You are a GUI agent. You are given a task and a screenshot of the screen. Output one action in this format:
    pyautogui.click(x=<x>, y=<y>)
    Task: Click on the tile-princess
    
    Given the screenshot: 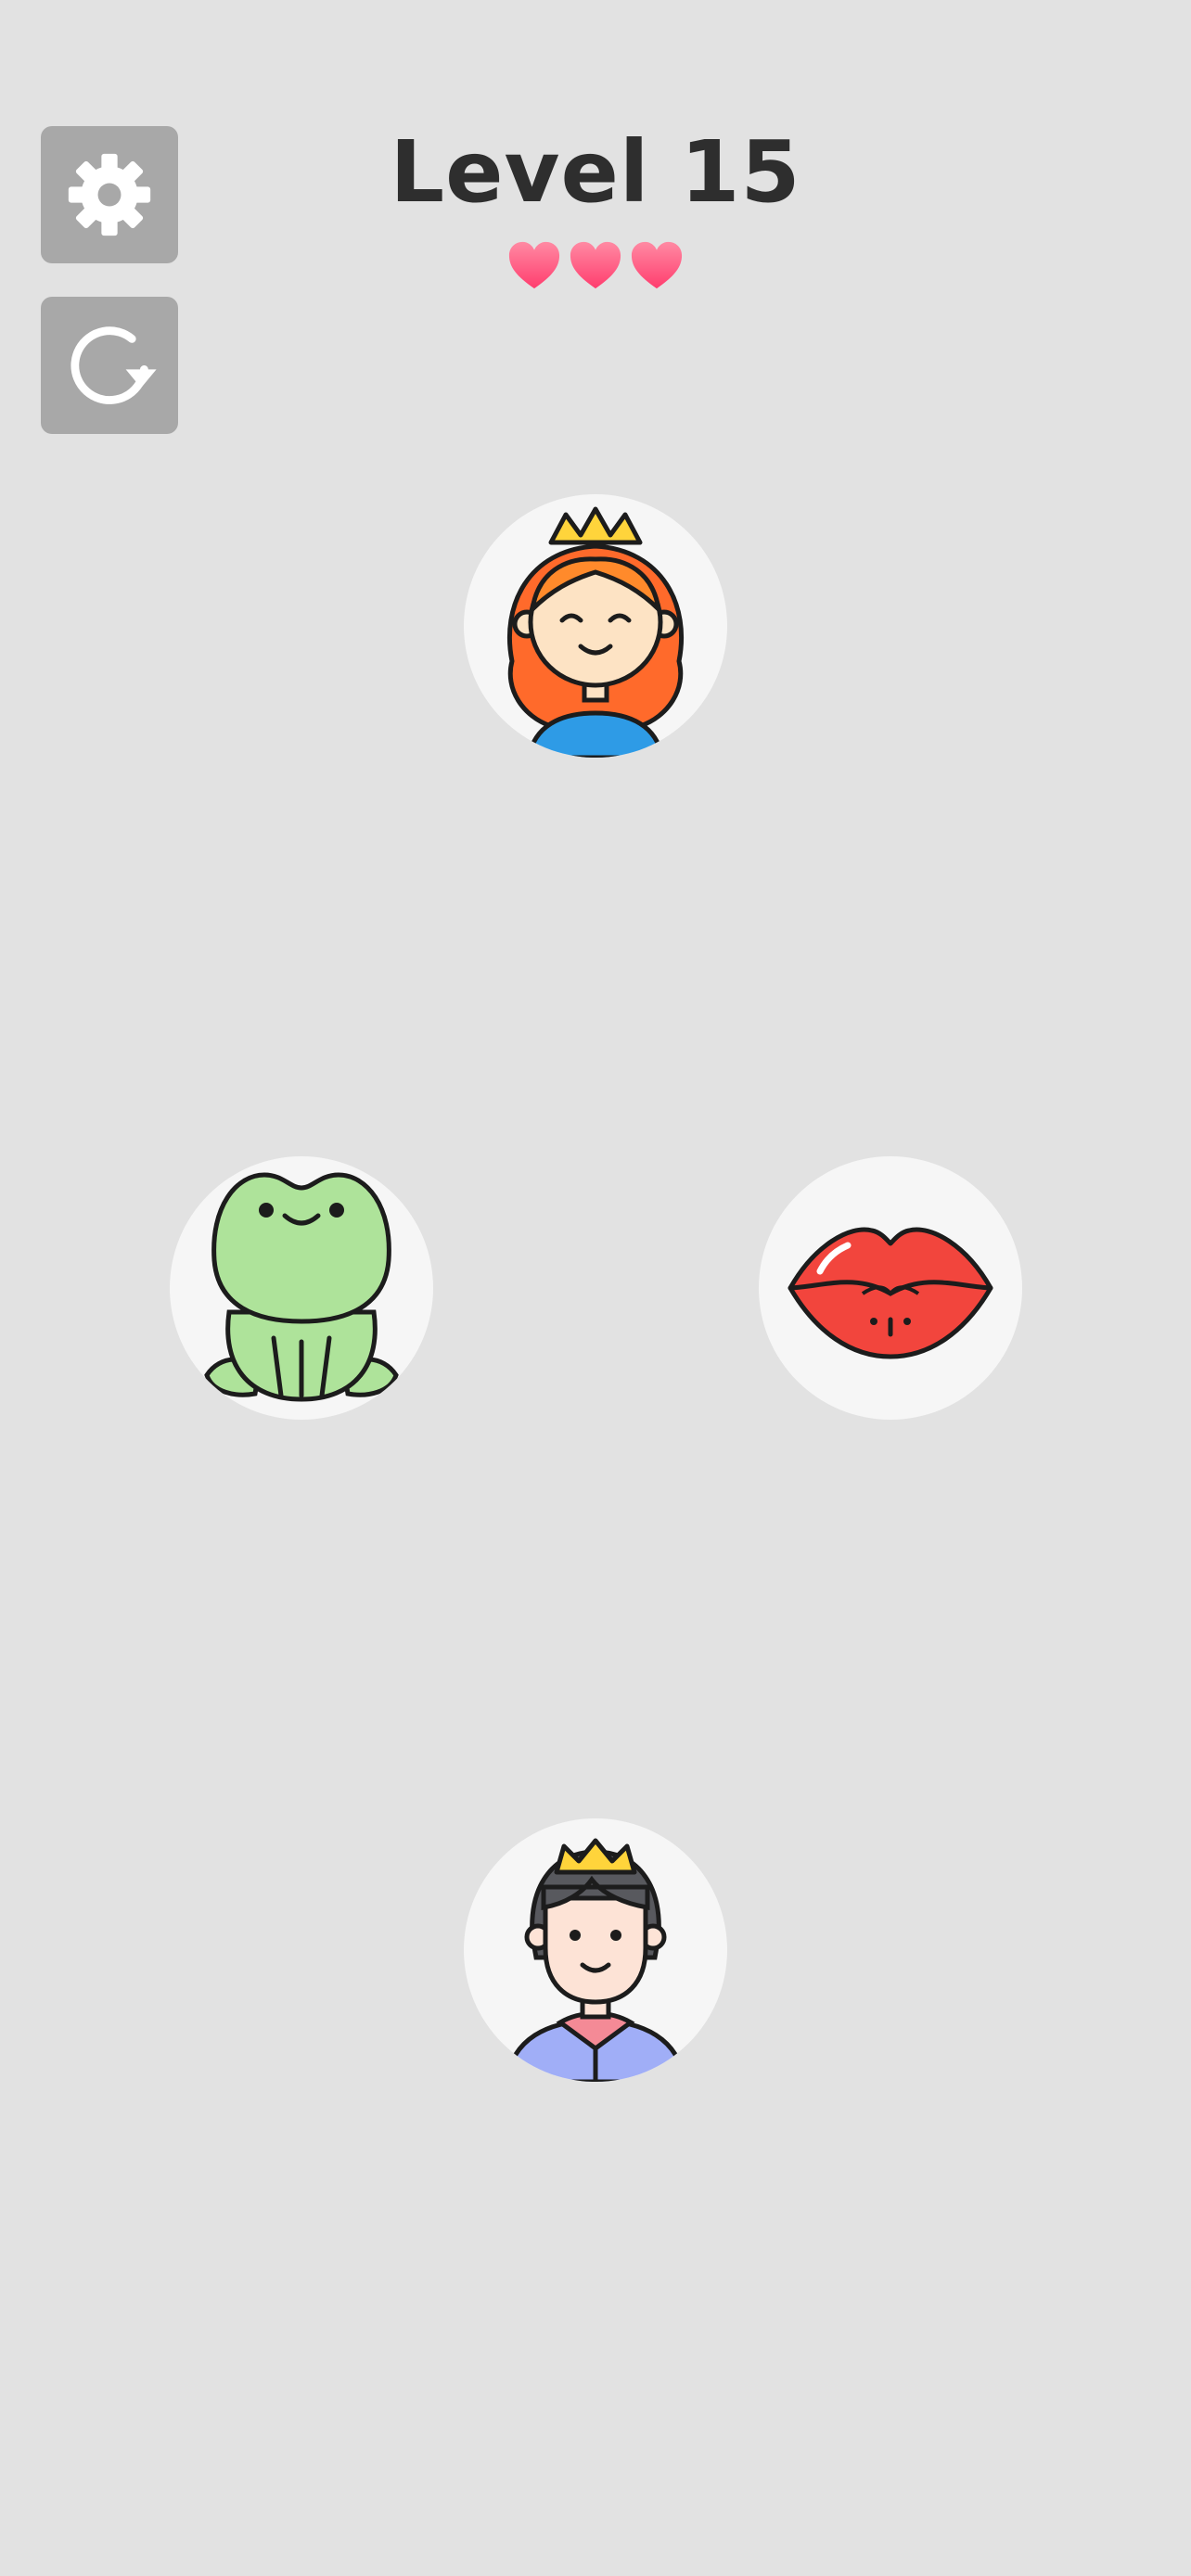 What is the action you would take?
    pyautogui.click(x=595, y=626)
    